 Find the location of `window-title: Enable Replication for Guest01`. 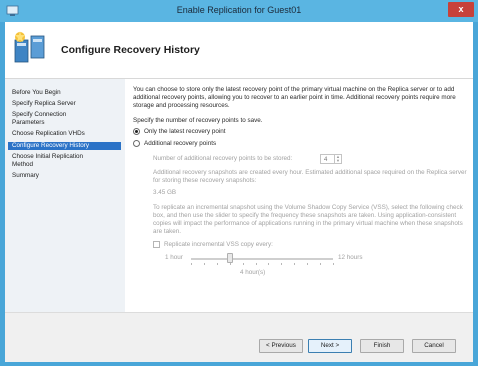

window-title: Enable Replication for Guest01 is located at coordinates (239, 10).